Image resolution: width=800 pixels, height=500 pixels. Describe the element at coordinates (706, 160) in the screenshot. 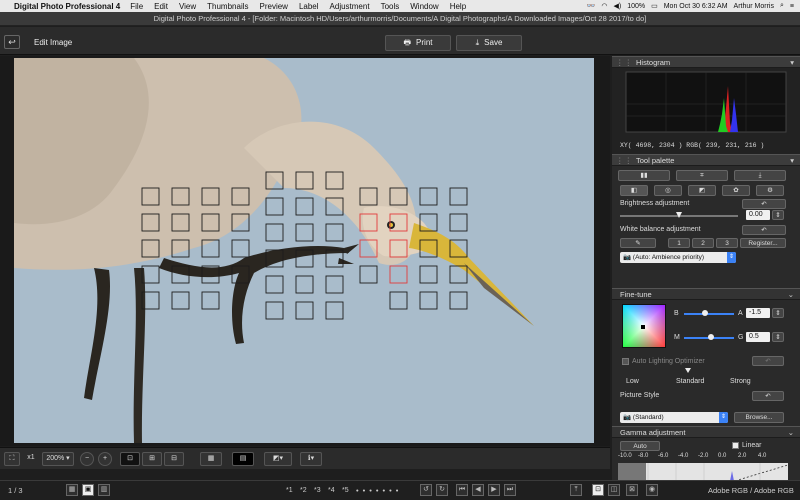

I see `tool-palette-header: ⋮⋮ Tool palette ▾` at that location.